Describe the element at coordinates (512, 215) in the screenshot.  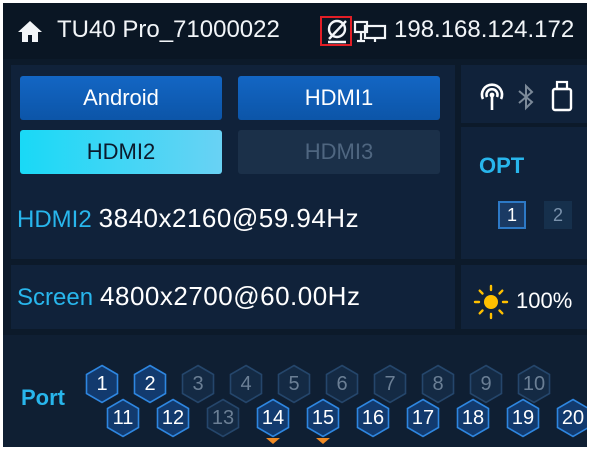
I see `opt-port-1: 1` at that location.